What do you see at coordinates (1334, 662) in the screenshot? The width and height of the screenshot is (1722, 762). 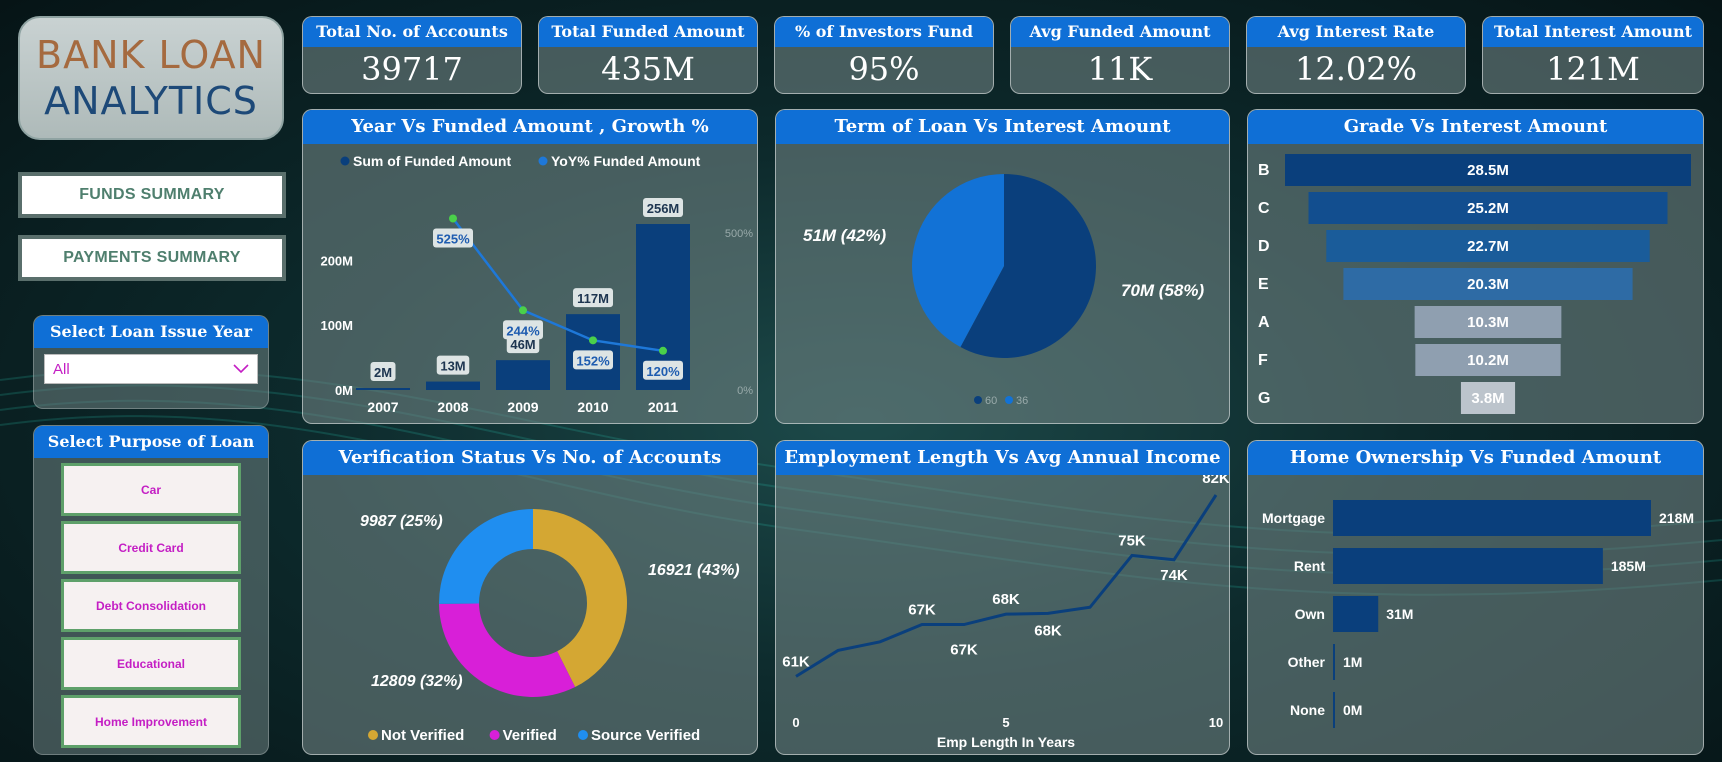 I see `bar-other` at bounding box center [1334, 662].